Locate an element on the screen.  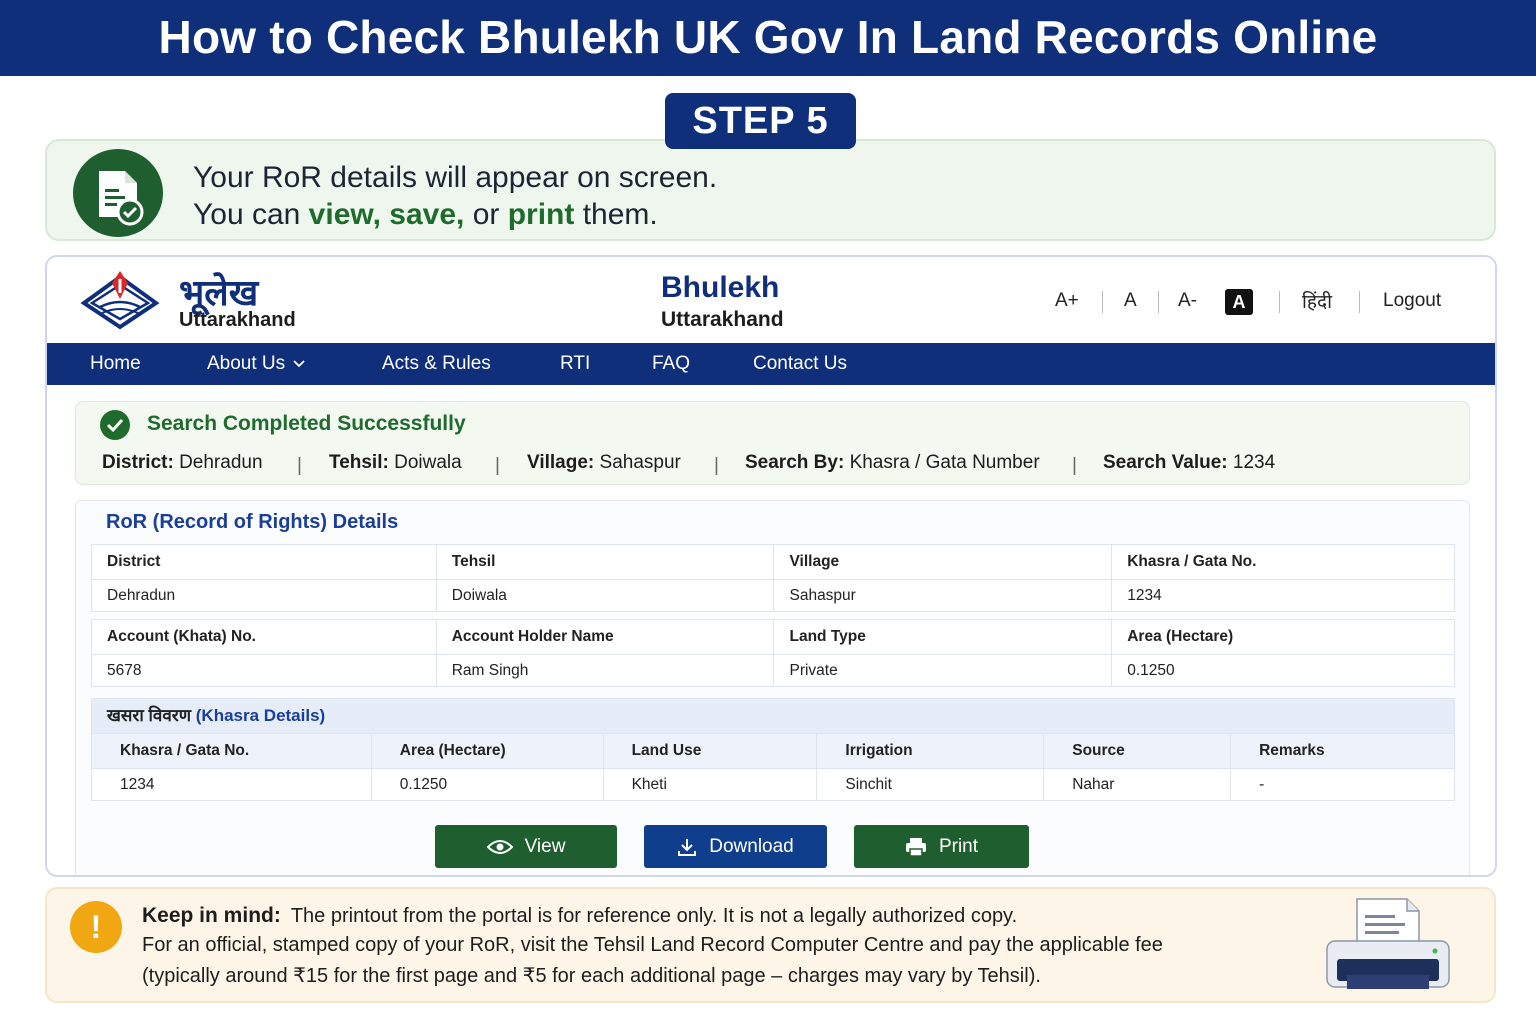
print-button-label: Print is located at coordinates (958, 846).